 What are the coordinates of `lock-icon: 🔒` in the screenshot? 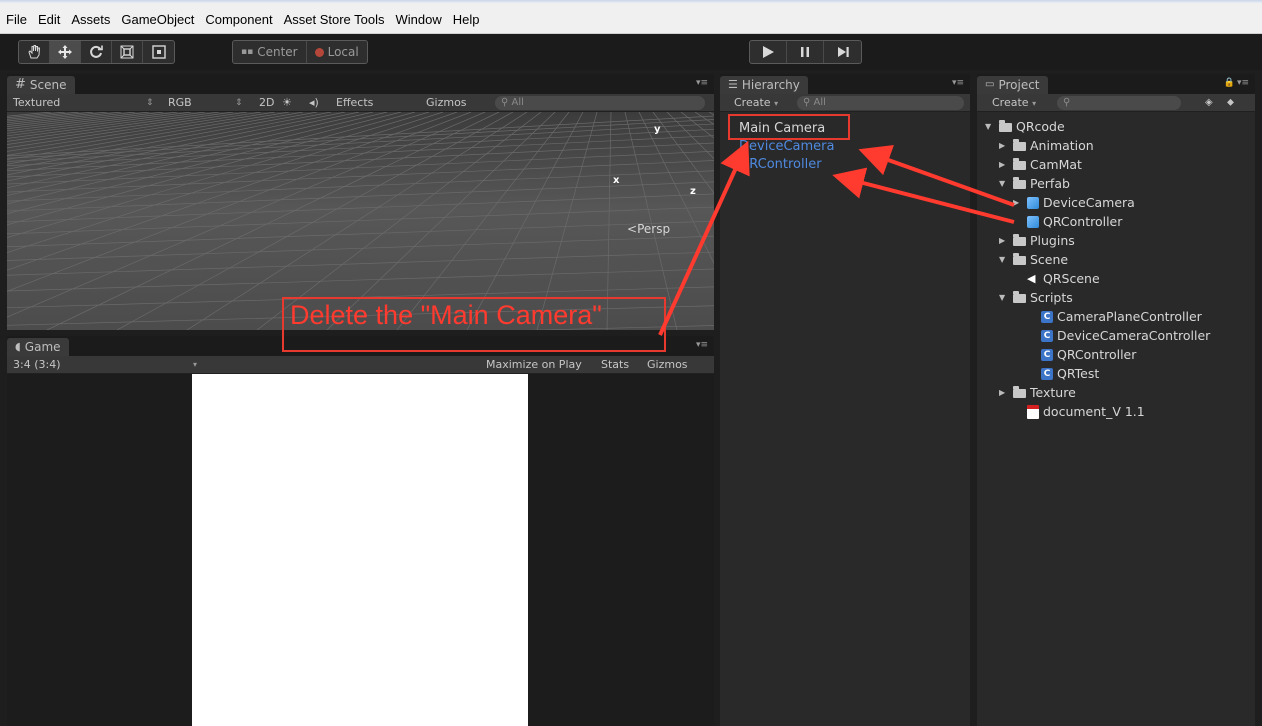 It's located at (1229, 83).